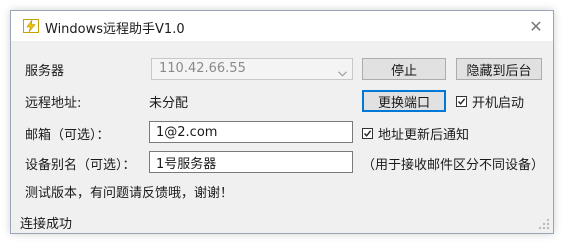 Image resolution: width=568 pixels, height=244 pixels. Describe the element at coordinates (46, 224) in the screenshot. I see `status-text: 连接成功` at that location.